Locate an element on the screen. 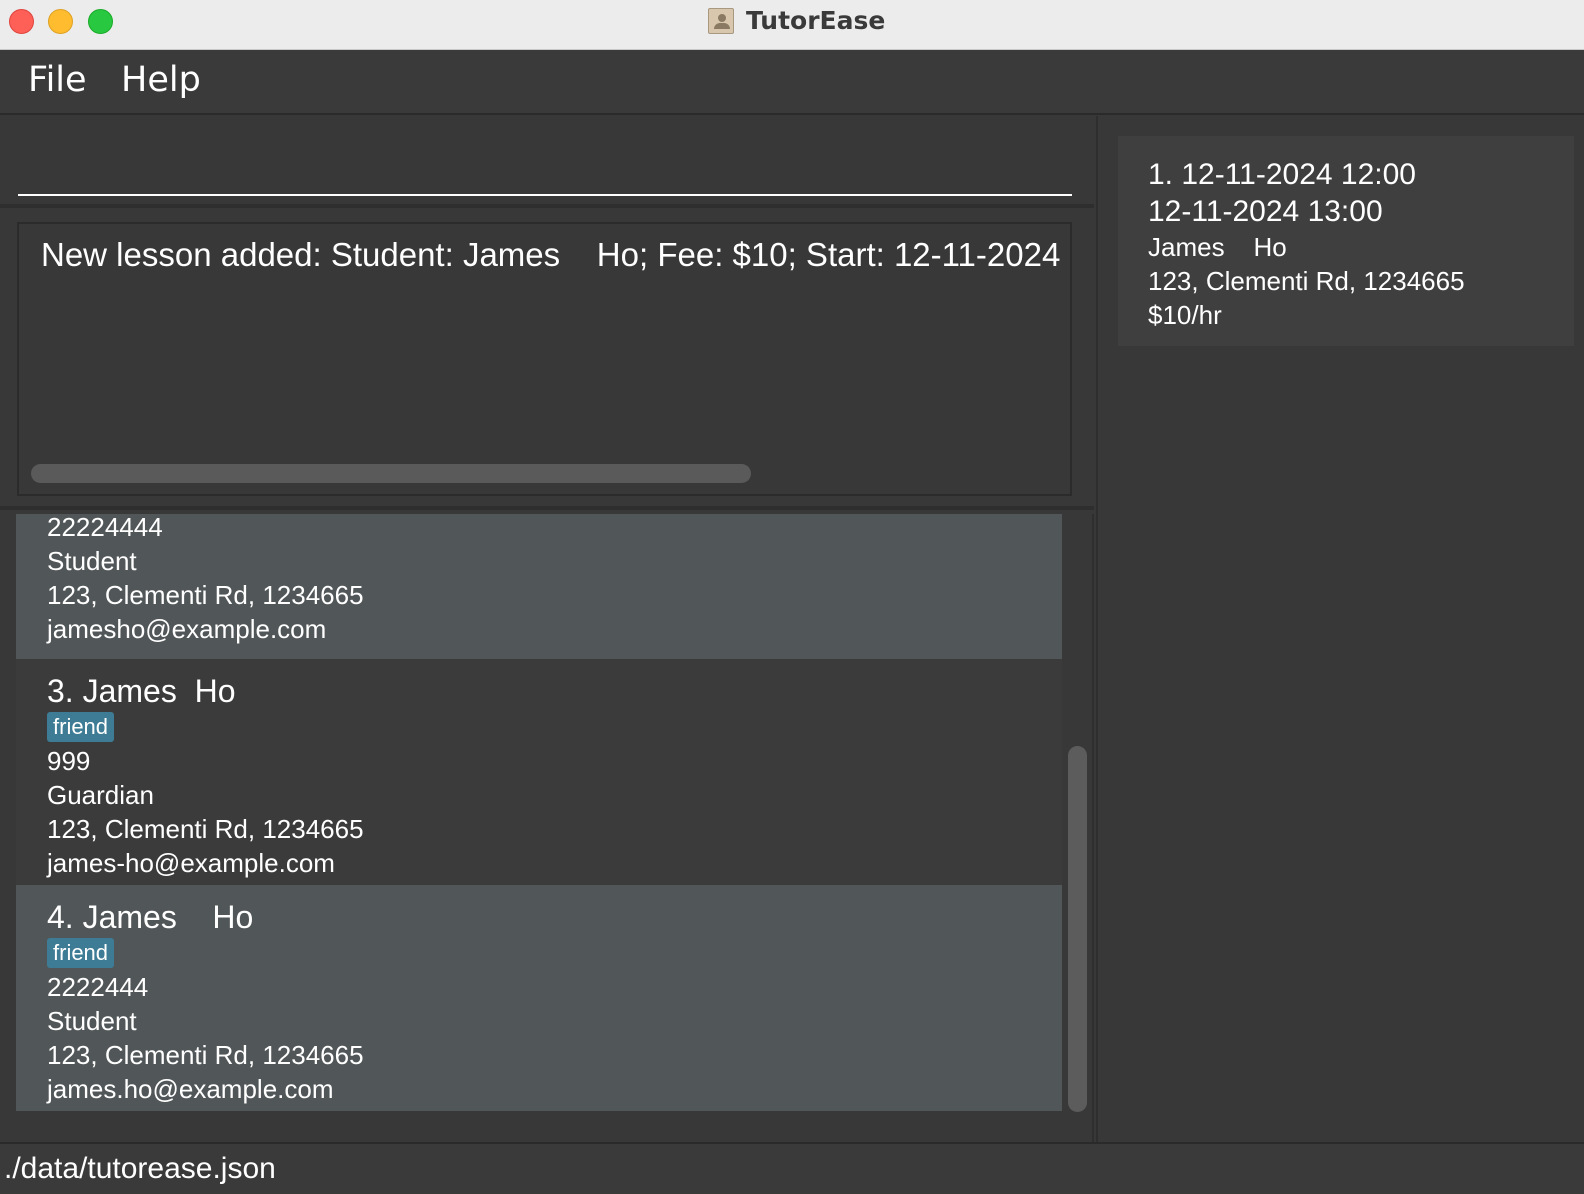 The width and height of the screenshot is (1584, 1194). person-email: jamesho@example.com is located at coordinates (187, 629).